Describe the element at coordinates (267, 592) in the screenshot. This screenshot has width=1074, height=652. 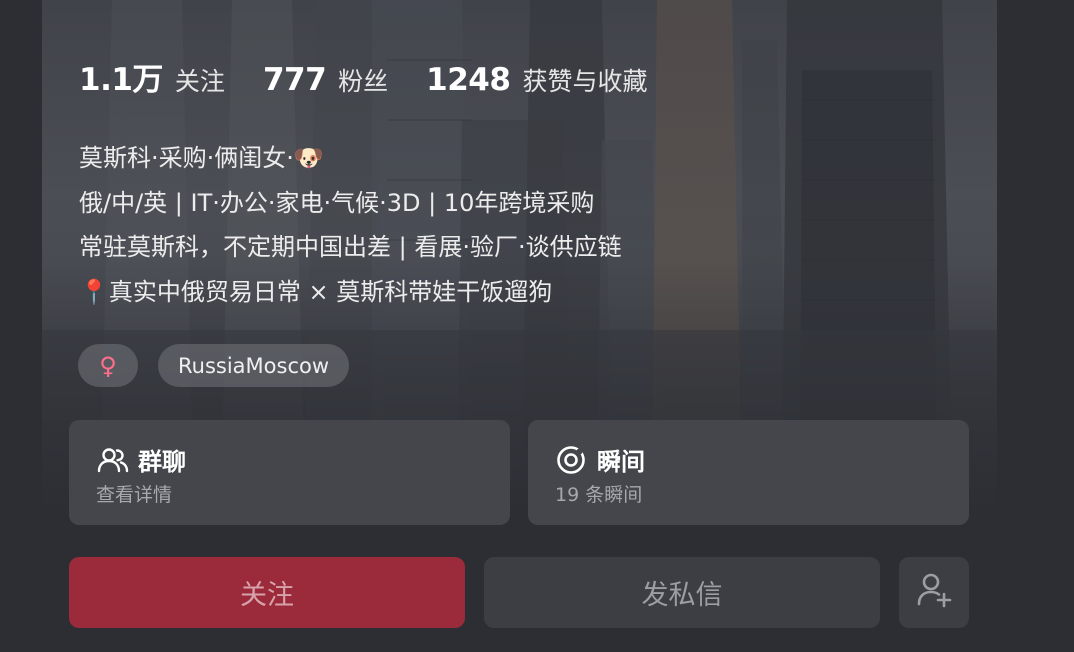
I see `follow-button: 关注` at that location.